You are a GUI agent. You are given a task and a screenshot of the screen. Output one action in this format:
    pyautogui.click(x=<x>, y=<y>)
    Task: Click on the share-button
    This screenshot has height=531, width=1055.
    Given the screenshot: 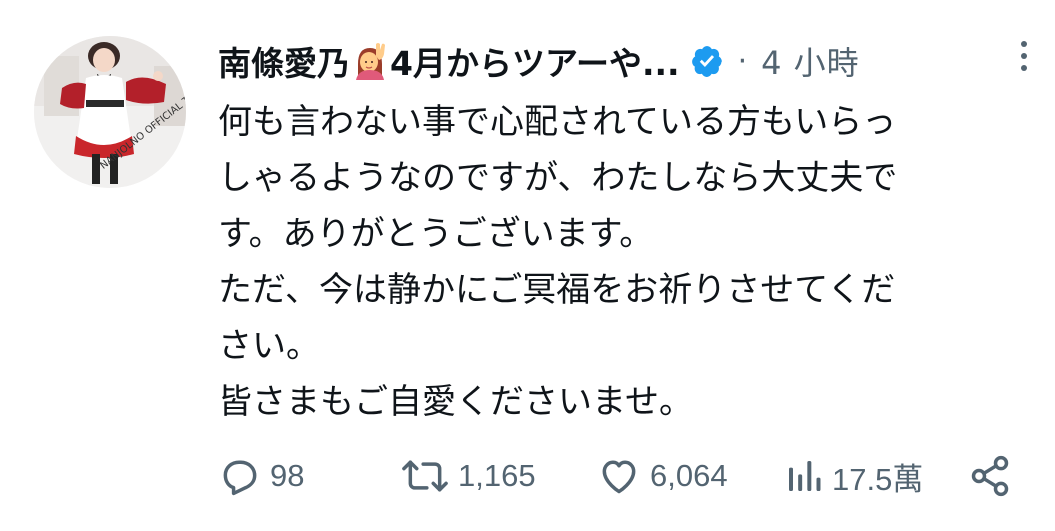 What is the action you would take?
    pyautogui.click(x=990, y=476)
    